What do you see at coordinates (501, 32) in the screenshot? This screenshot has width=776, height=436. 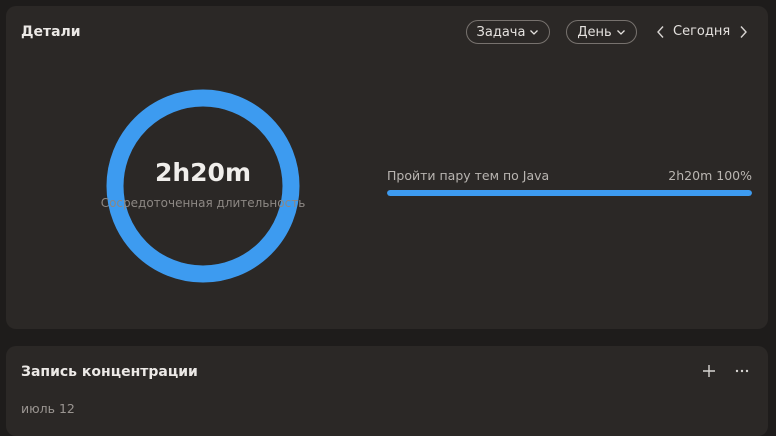 I see `task-filter-label: Задача` at bounding box center [501, 32].